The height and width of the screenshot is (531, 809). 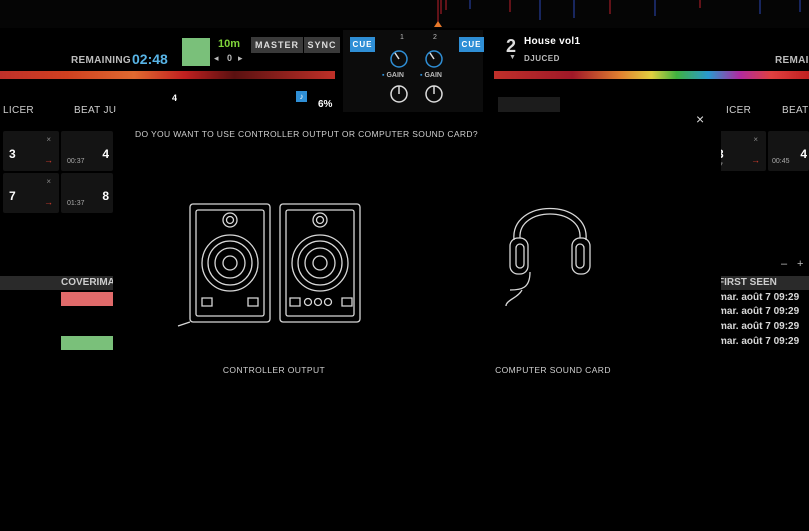 I want to click on mixer-cue-left-button: CUE, so click(x=362, y=44).